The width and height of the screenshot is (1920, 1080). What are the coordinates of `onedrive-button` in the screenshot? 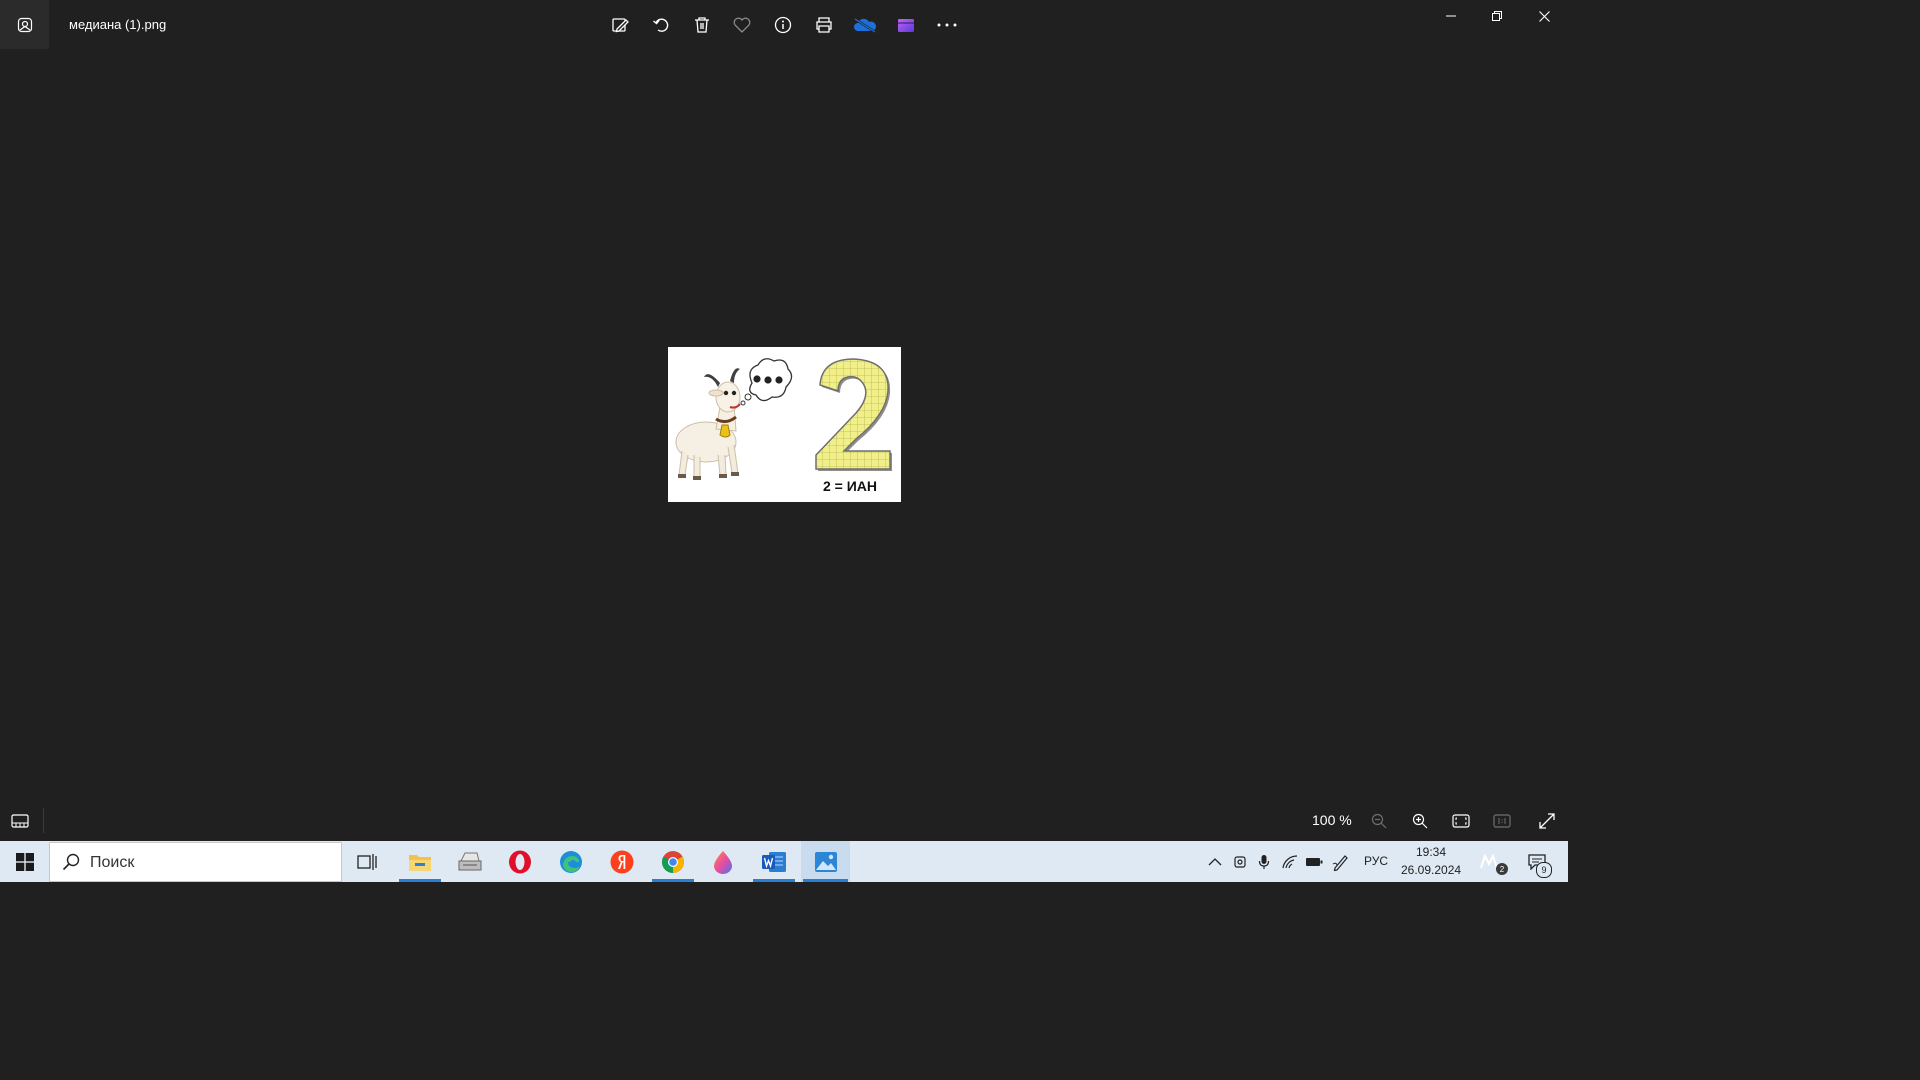 It's located at (865, 25).